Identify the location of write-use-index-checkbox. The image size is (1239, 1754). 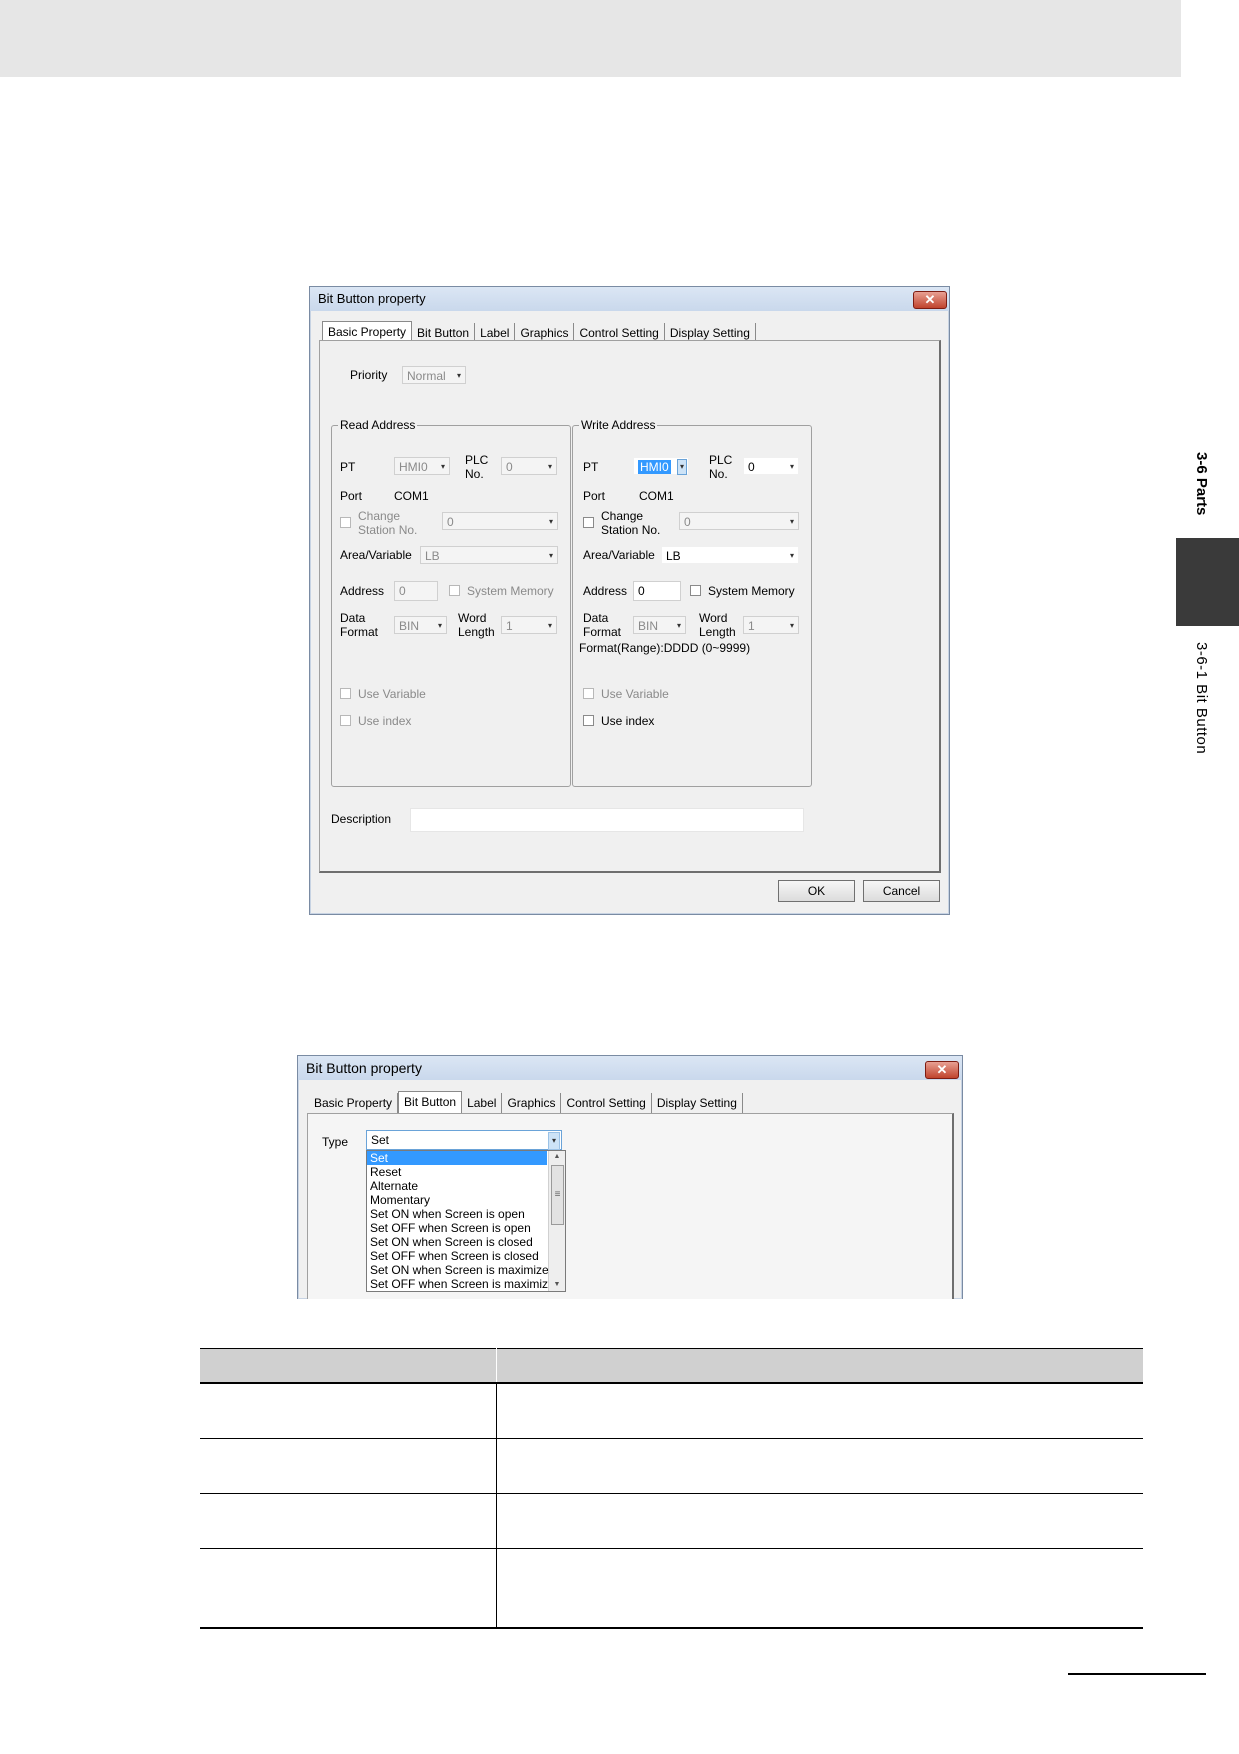
(588, 720).